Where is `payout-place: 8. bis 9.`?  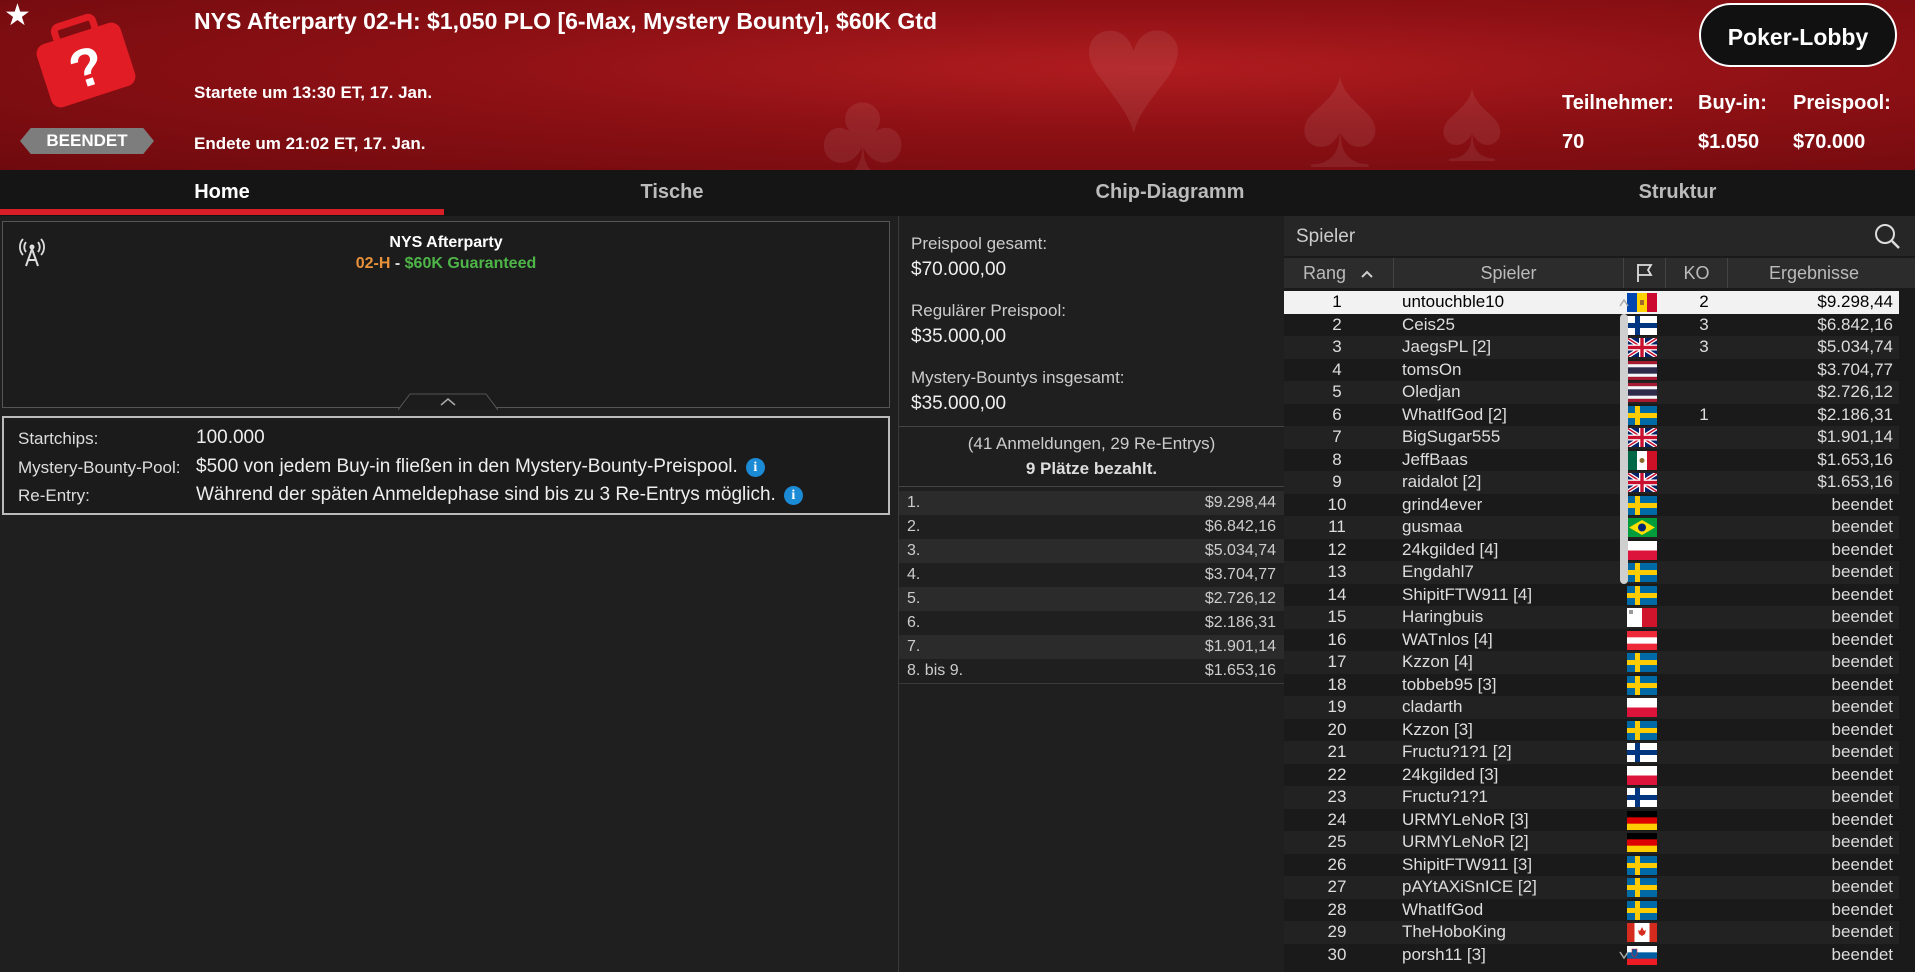 payout-place: 8. bis 9. is located at coordinates (935, 670).